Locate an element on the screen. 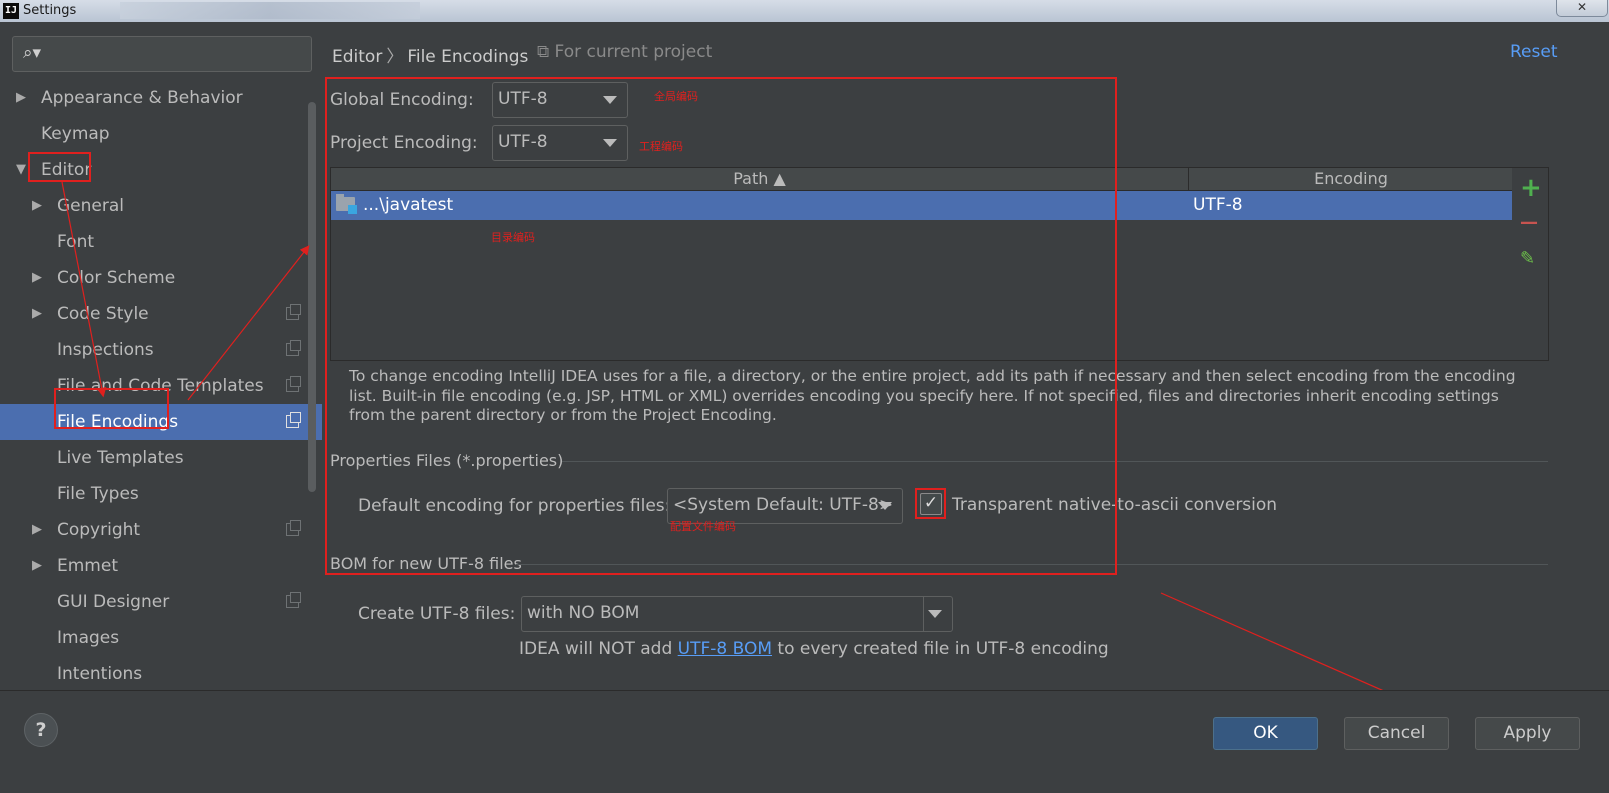 The height and width of the screenshot is (793, 1609). dialog-footer: ? OK Cancel Apply is located at coordinates (804, 741).